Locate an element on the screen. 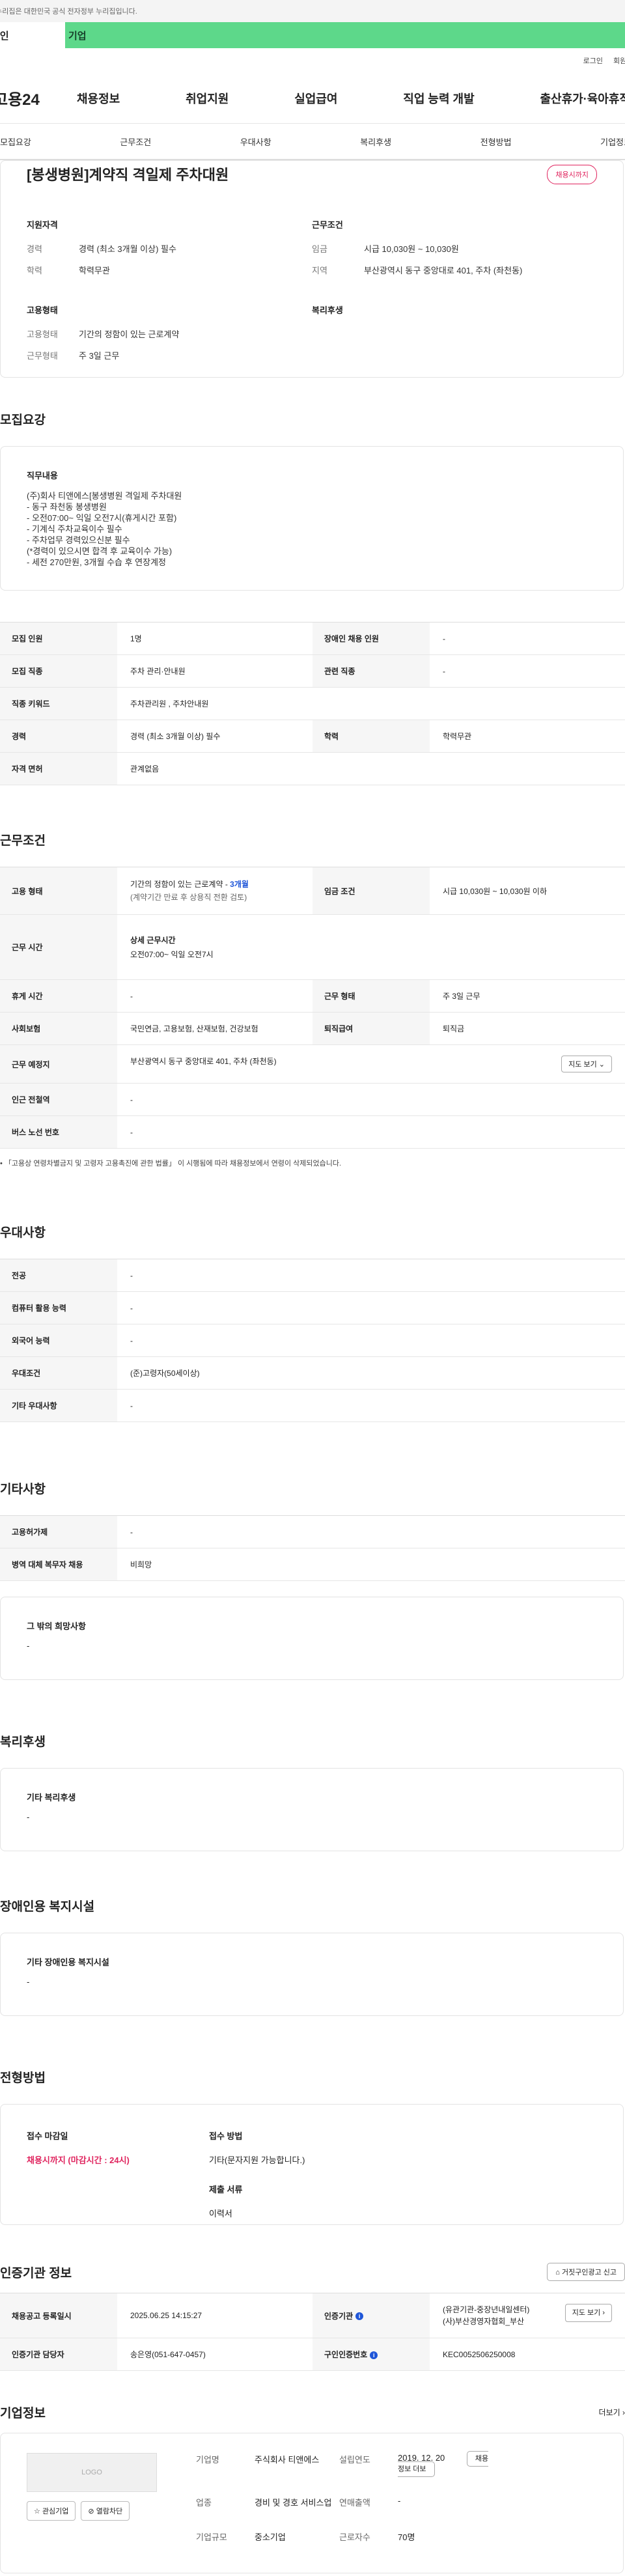  table-header-cell: 구인인증번호 i is located at coordinates (371, 2354).